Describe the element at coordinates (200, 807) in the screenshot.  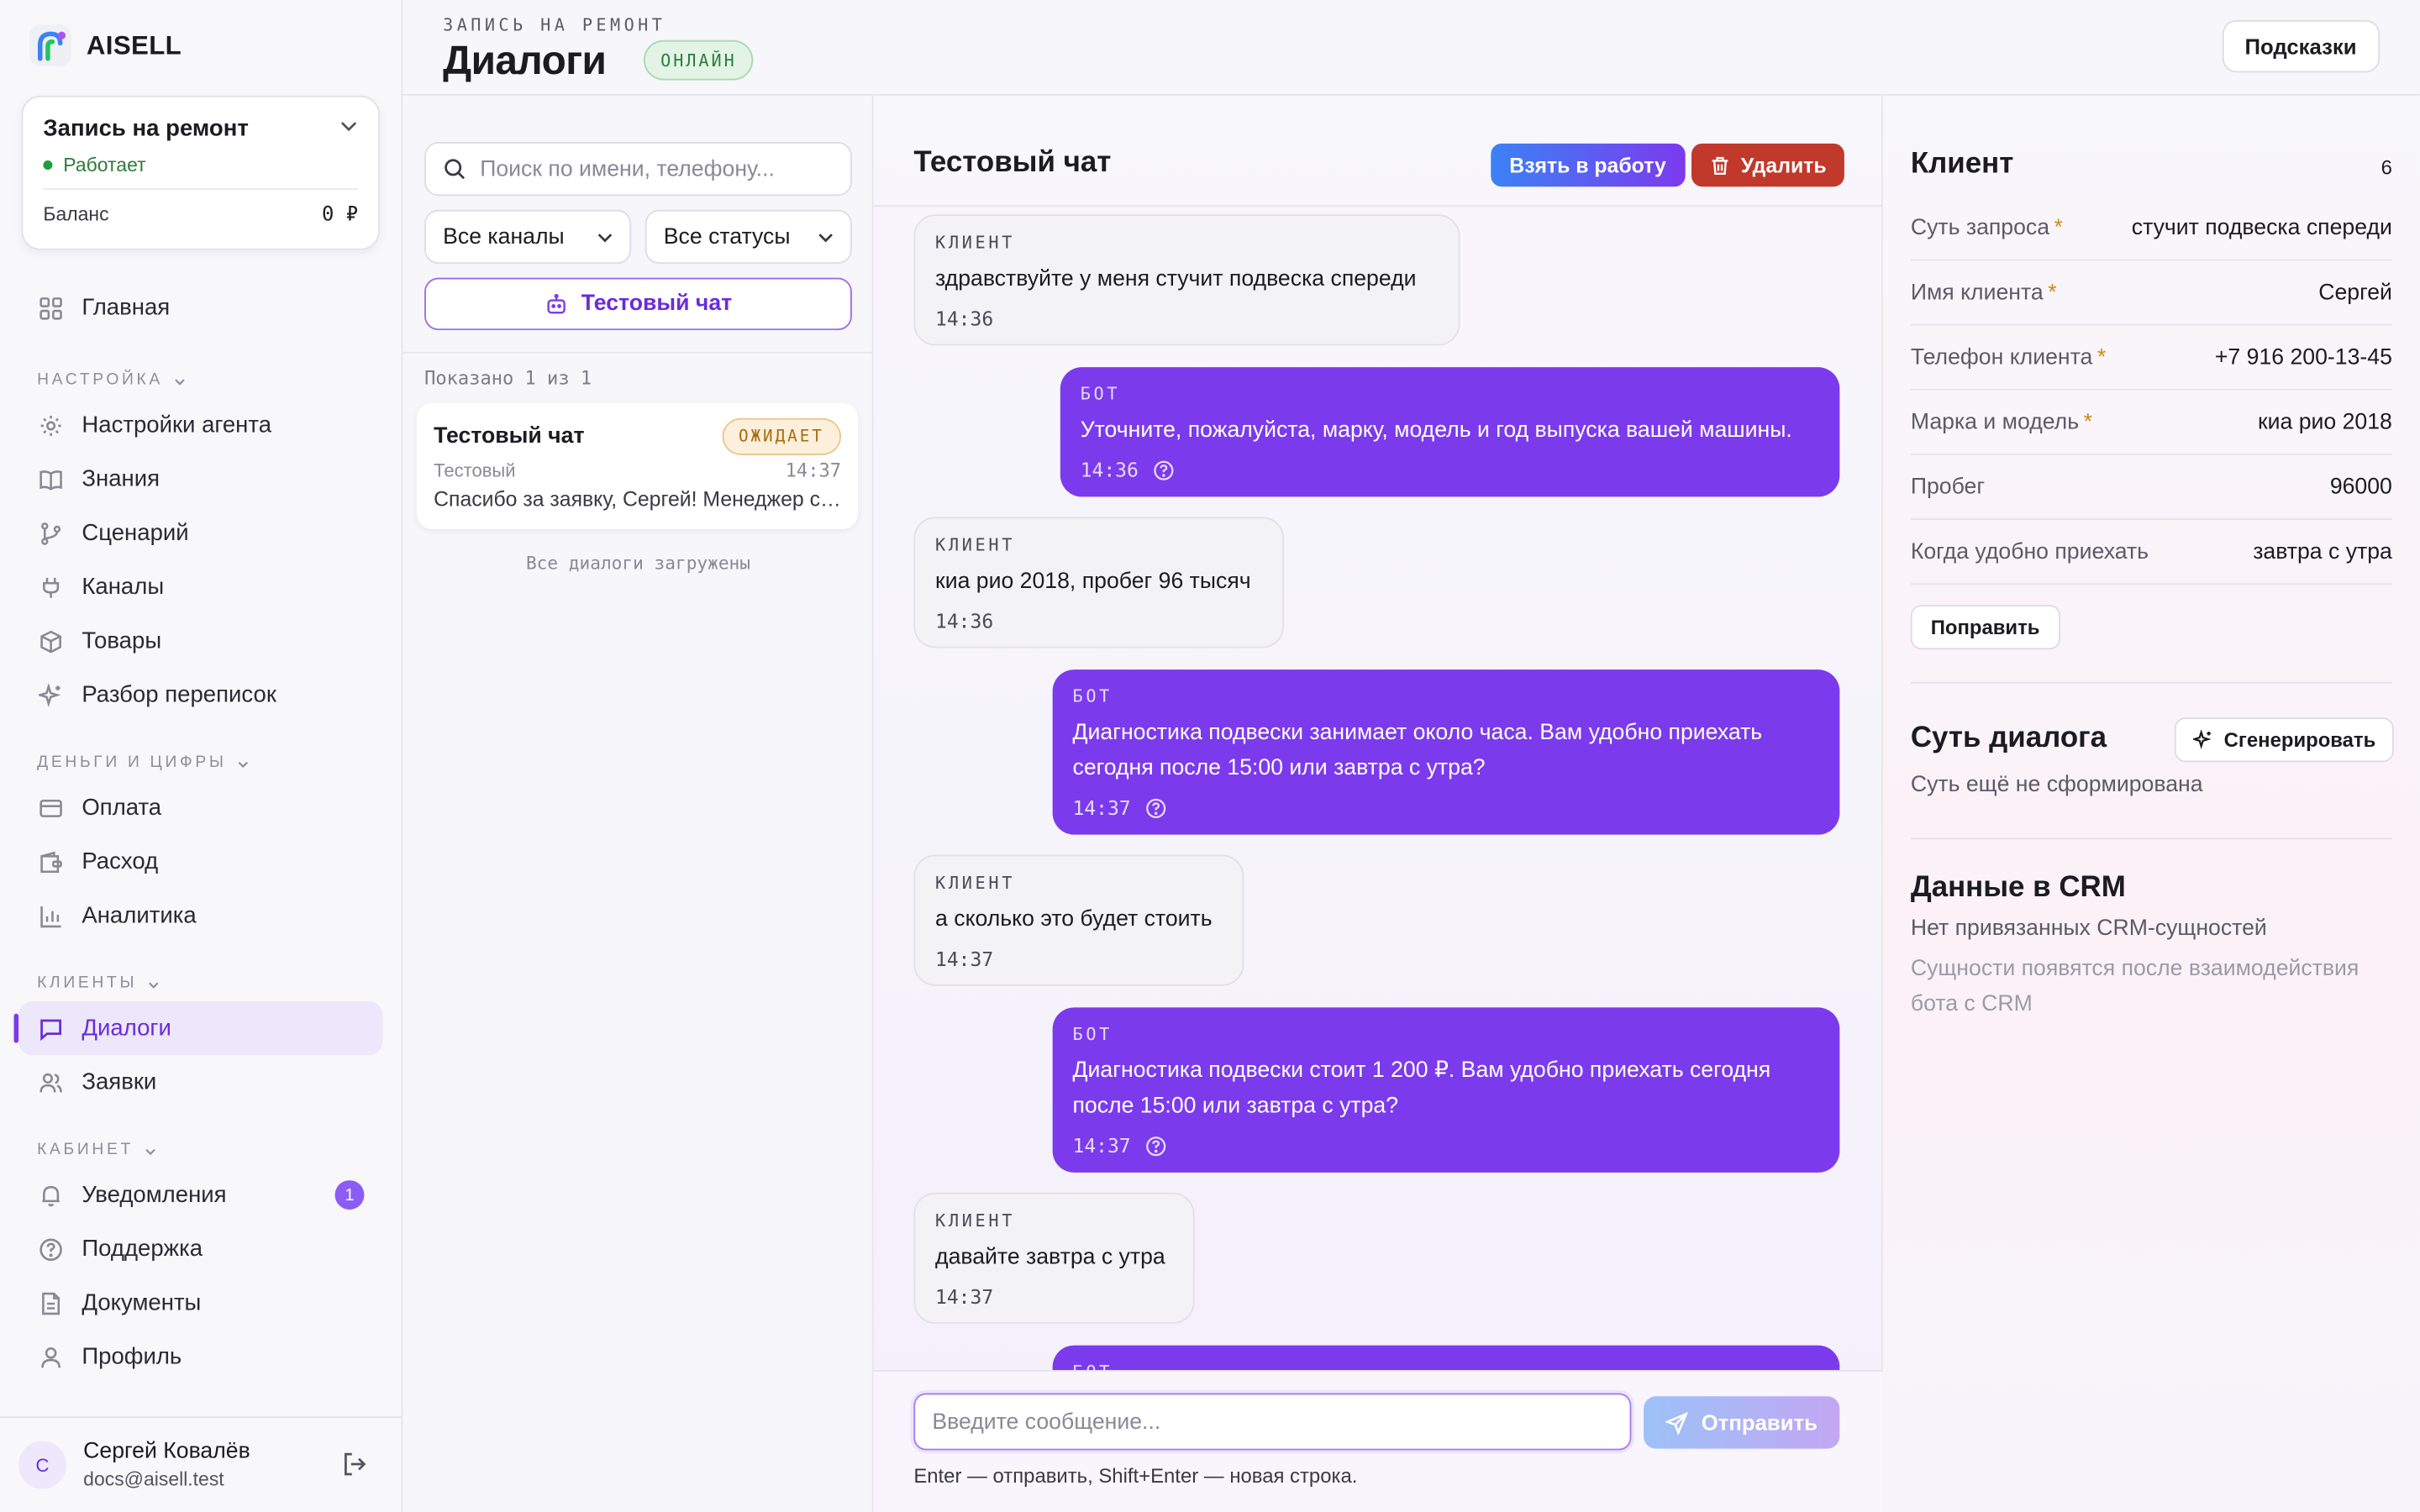
I see `sidebar-item-payment: Оплата` at that location.